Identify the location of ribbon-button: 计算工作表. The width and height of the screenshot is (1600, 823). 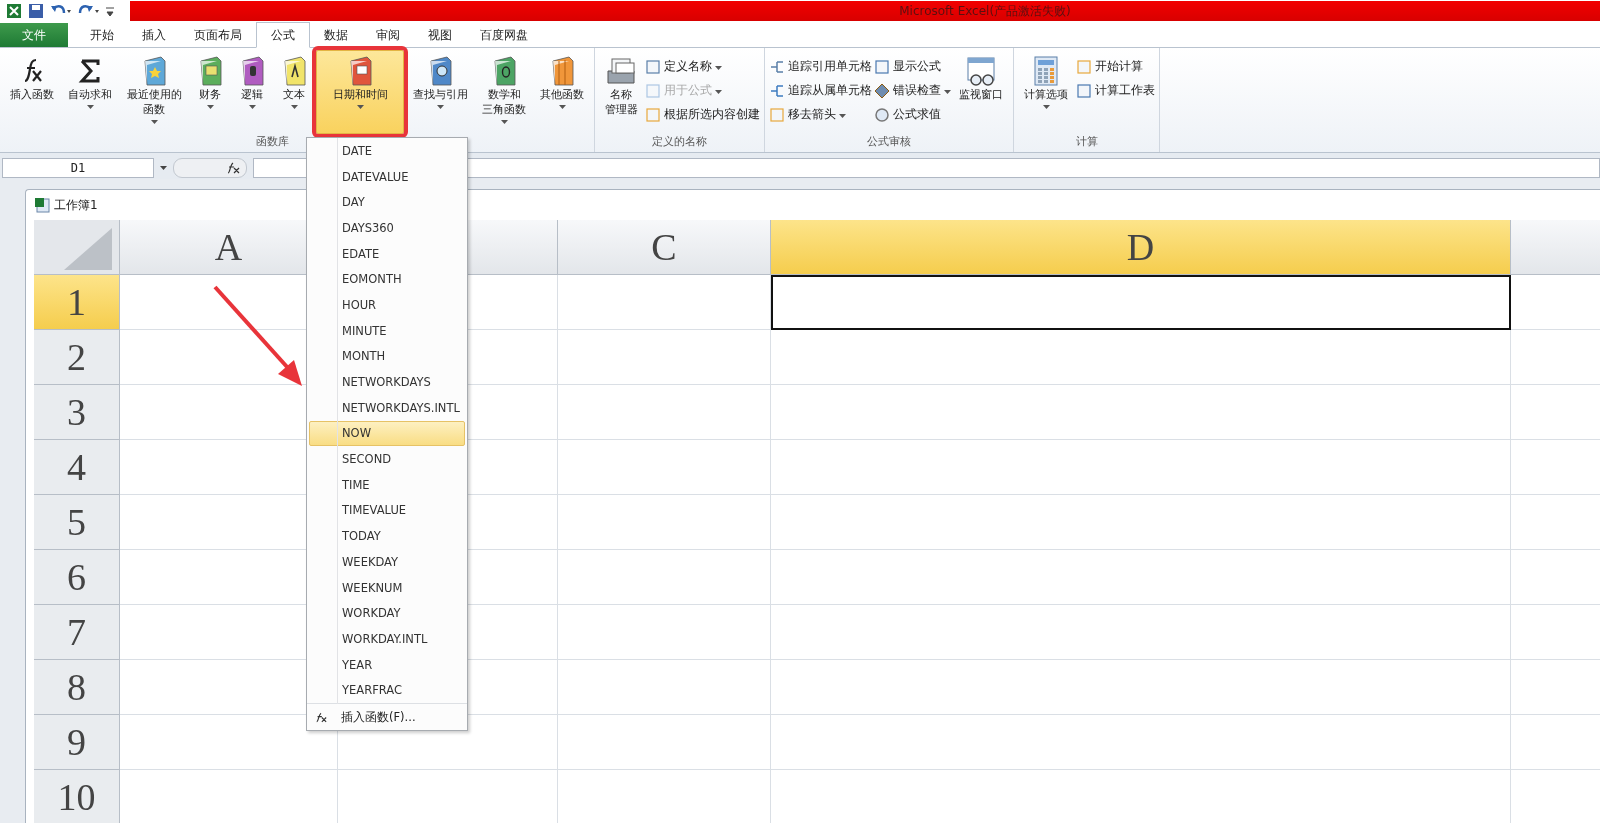
(1115, 90).